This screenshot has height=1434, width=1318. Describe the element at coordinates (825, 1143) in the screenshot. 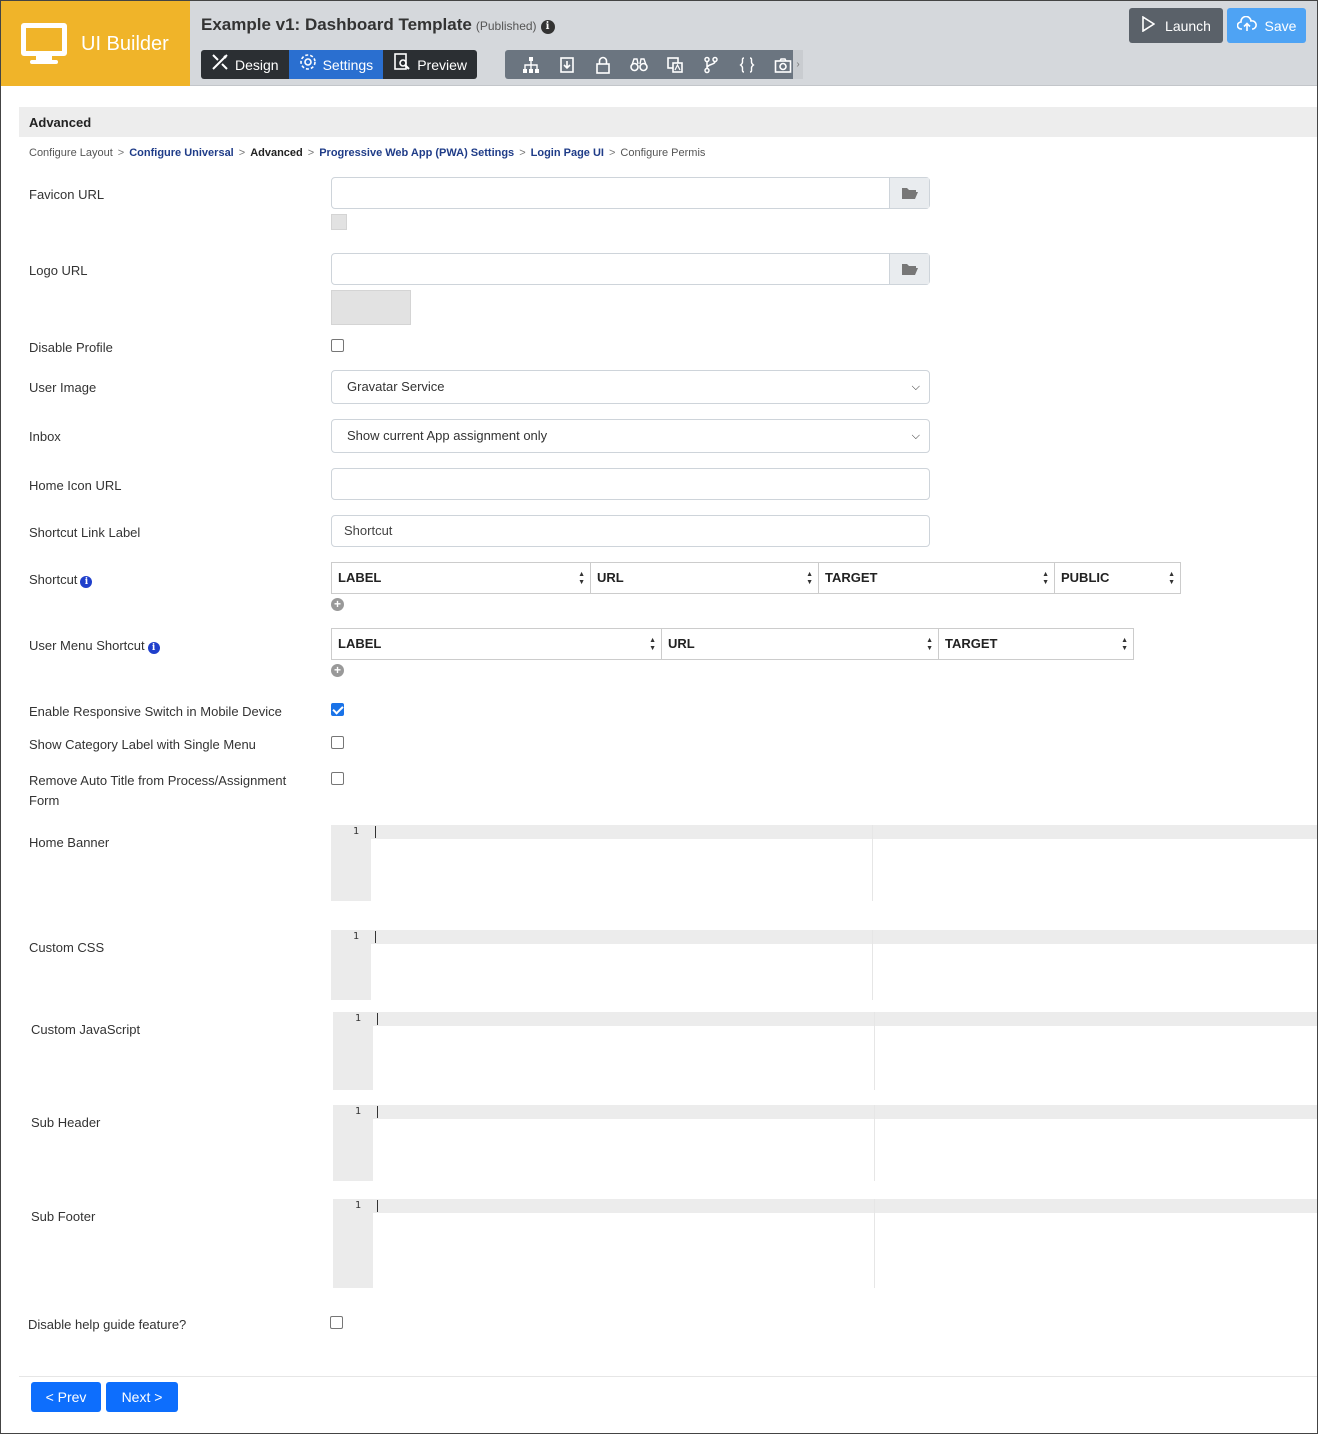

I see `sub-header-editor: 1` at that location.